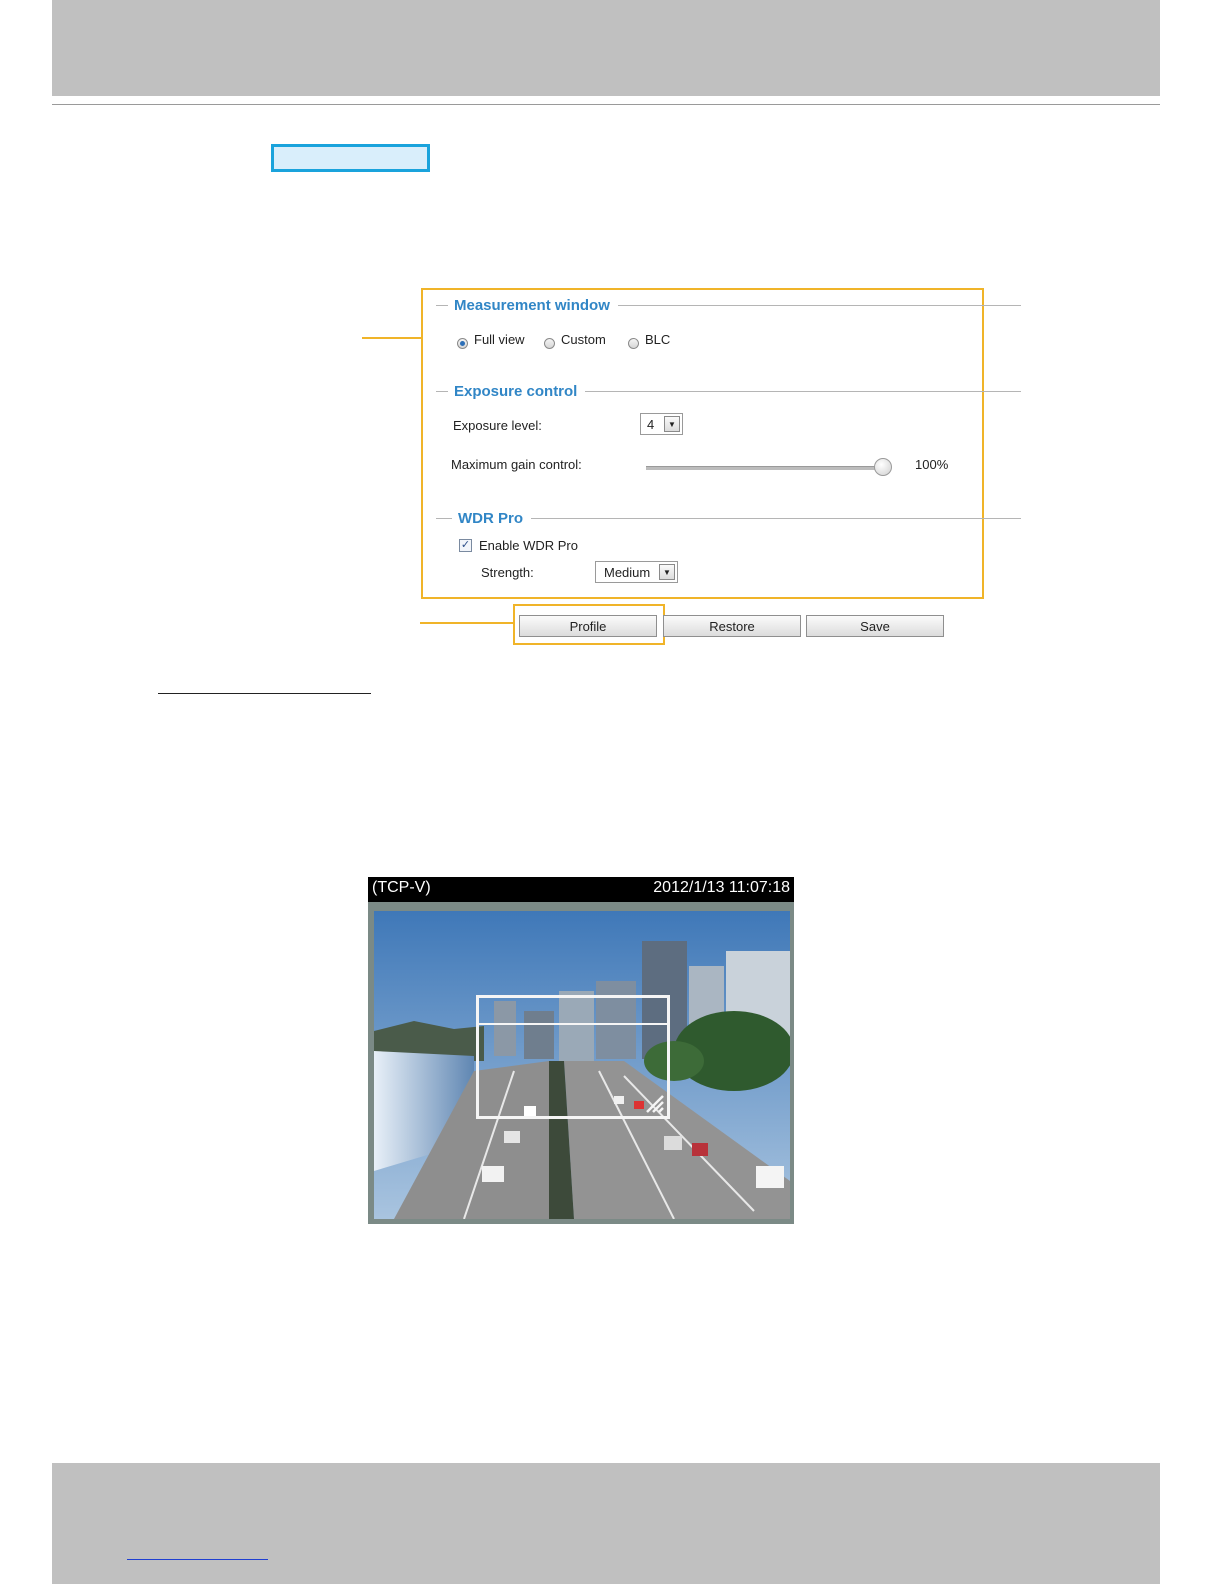  I want to click on video-protocol: (TCP-V), so click(401, 887).